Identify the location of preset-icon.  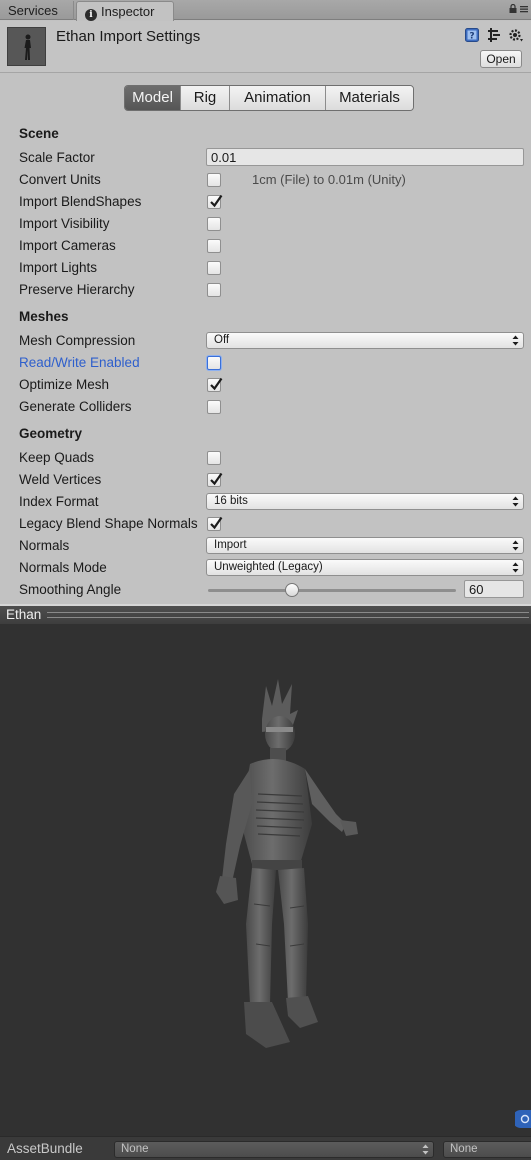
(494, 35).